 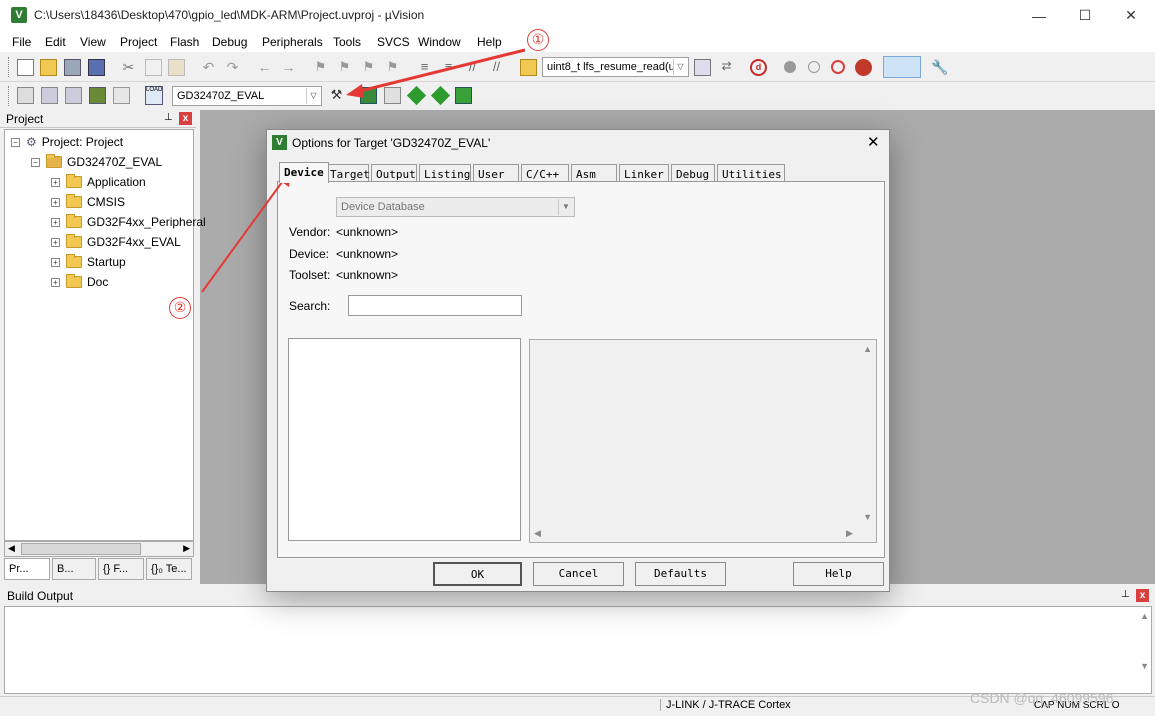 I want to click on arrow-two, so click(x=243, y=235).